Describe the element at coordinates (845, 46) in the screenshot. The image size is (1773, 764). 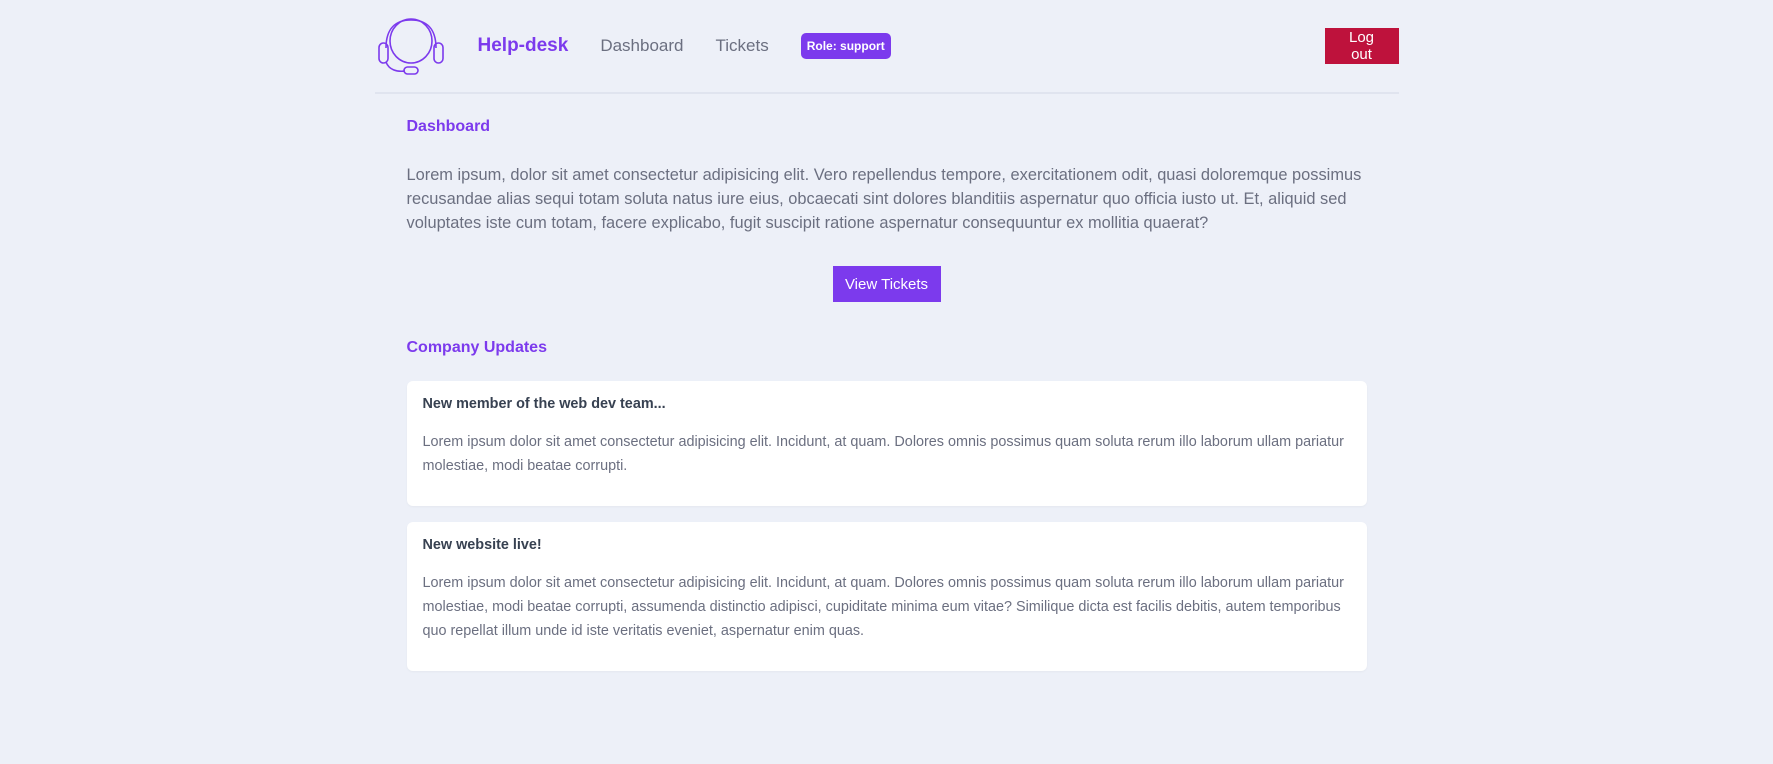
I see `role-badge: Role: support` at that location.